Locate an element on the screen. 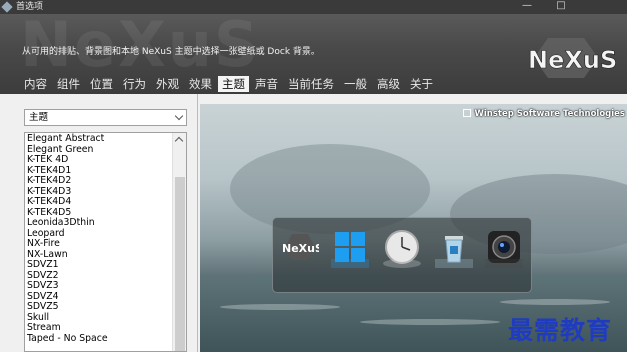 This screenshot has width=627, height=352. tab-8: 当前任务 is located at coordinates (311, 84).